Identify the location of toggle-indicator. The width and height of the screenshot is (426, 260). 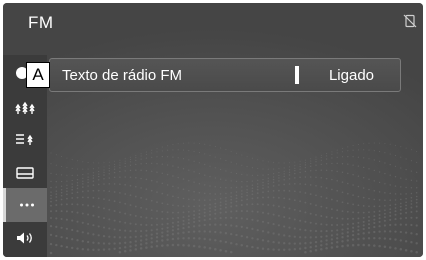
(296, 75).